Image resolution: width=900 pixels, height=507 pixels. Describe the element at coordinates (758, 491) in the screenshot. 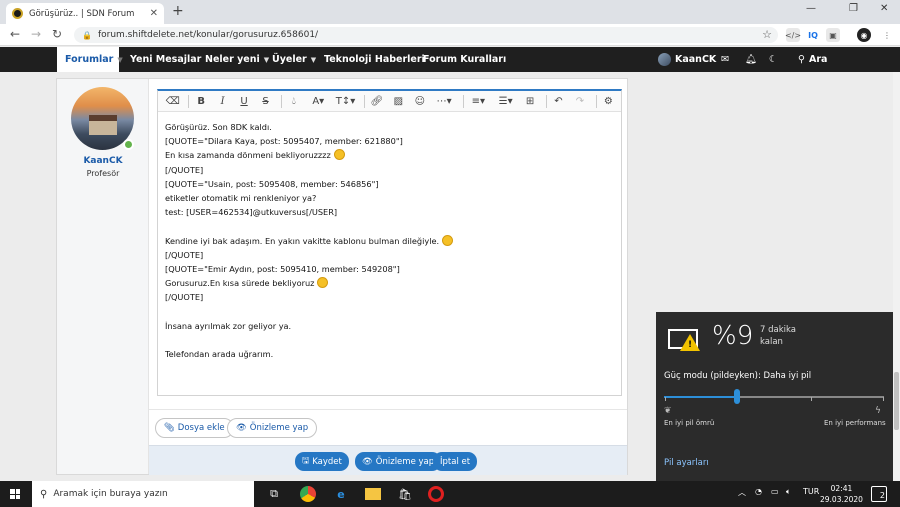

I see `wifi-icon: ◔` at that location.